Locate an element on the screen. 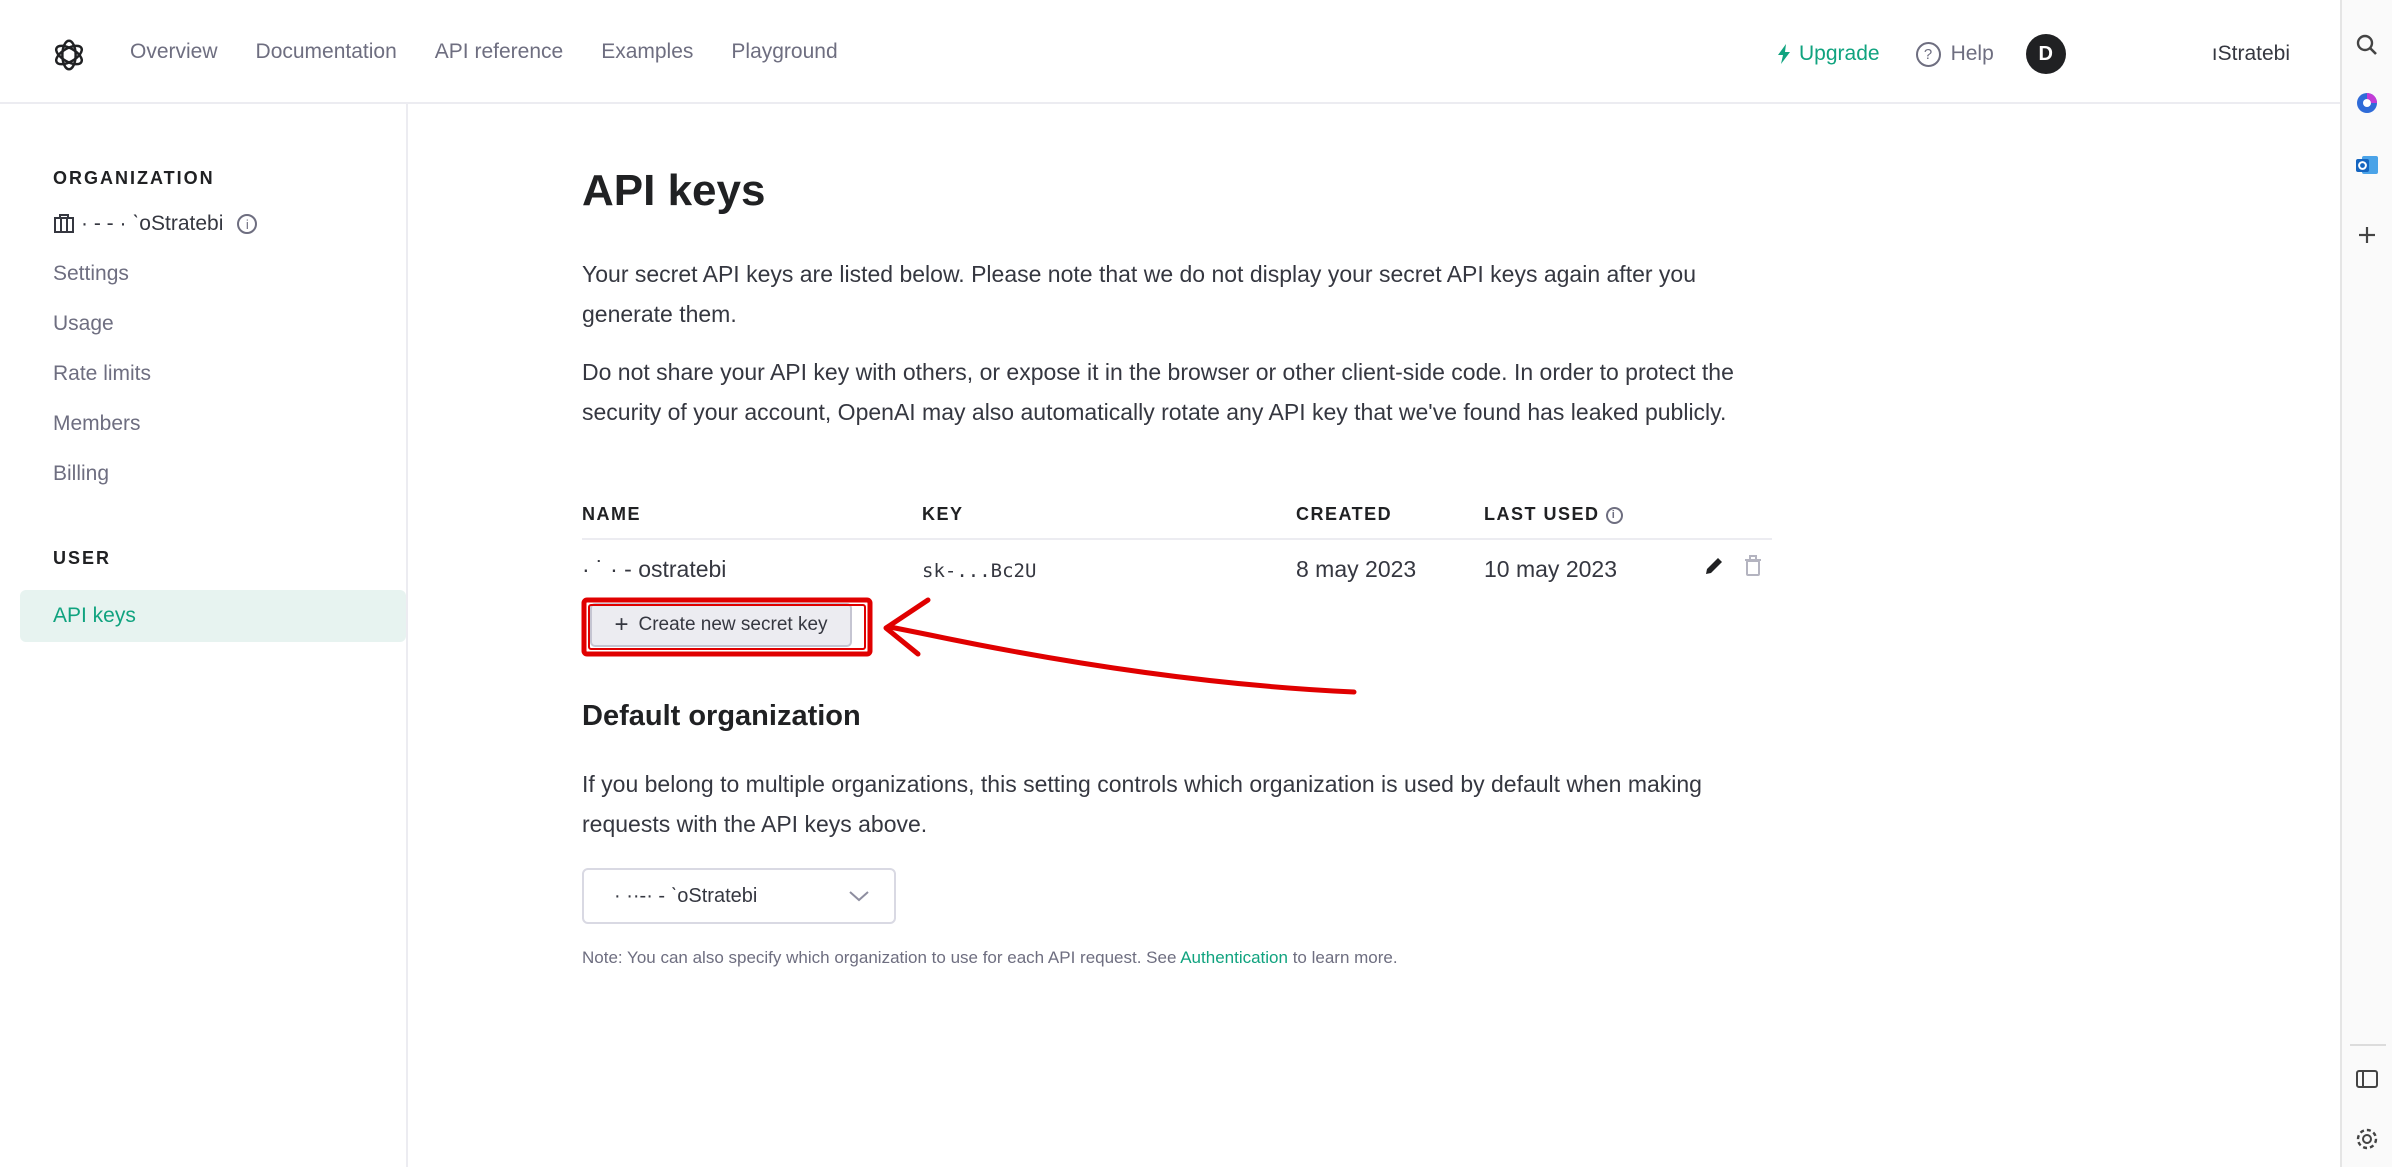  upgrade-label: Upgrade is located at coordinates (1839, 53).